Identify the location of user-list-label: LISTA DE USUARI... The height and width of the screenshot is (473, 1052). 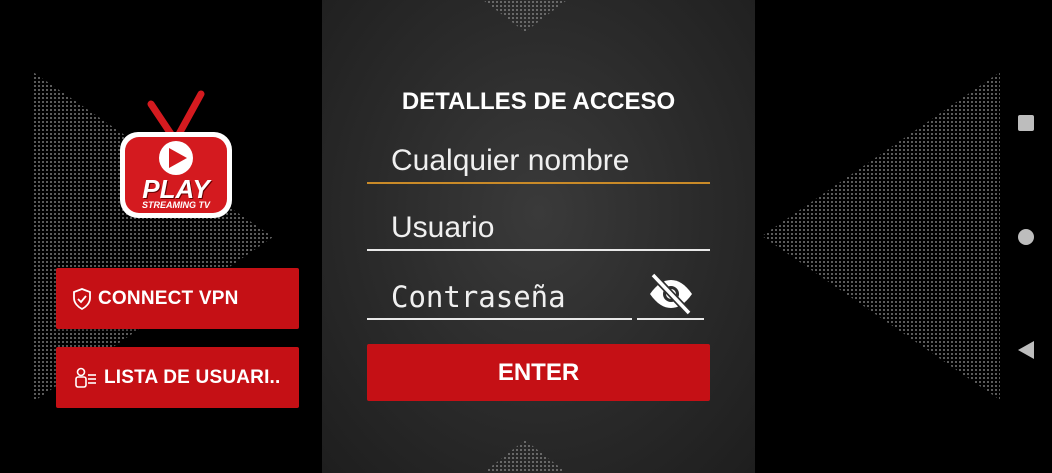
(192, 377).